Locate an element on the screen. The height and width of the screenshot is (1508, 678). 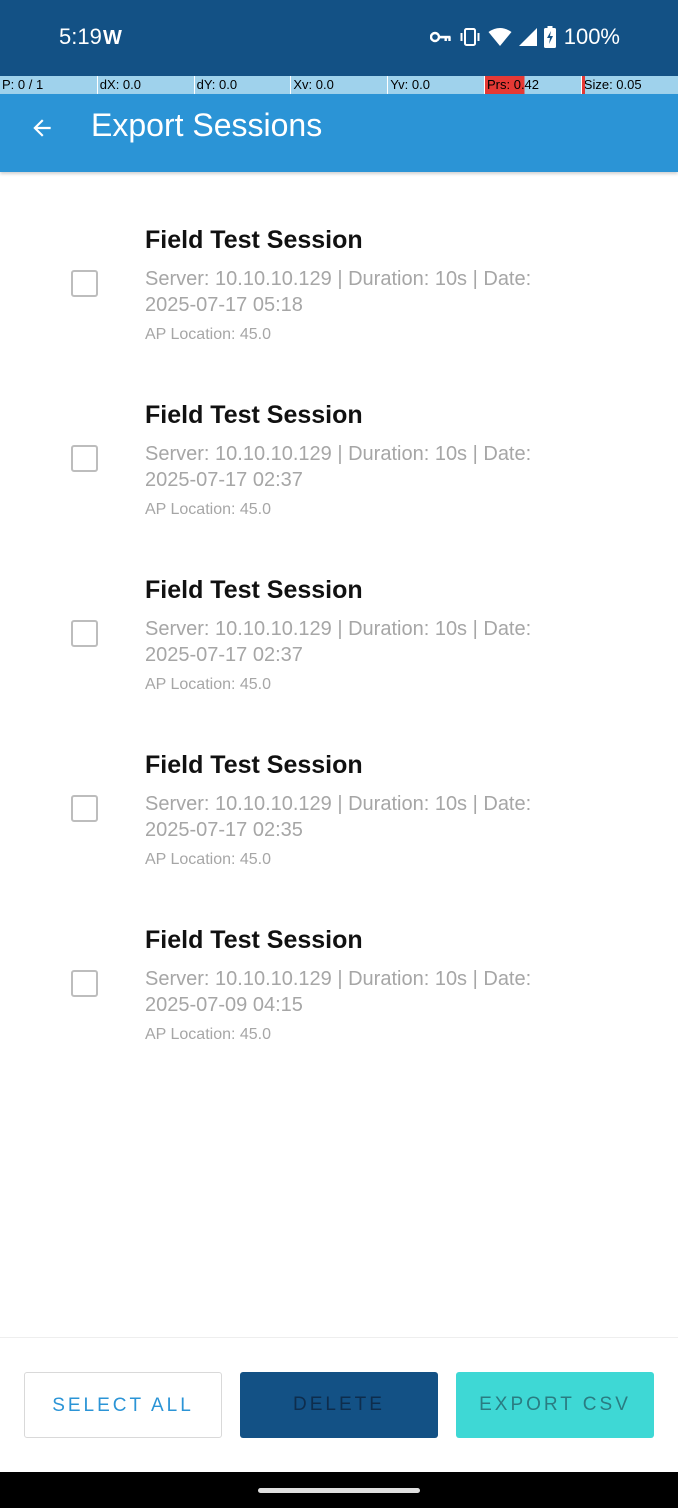
vibrate-icon is located at coordinates (470, 37).